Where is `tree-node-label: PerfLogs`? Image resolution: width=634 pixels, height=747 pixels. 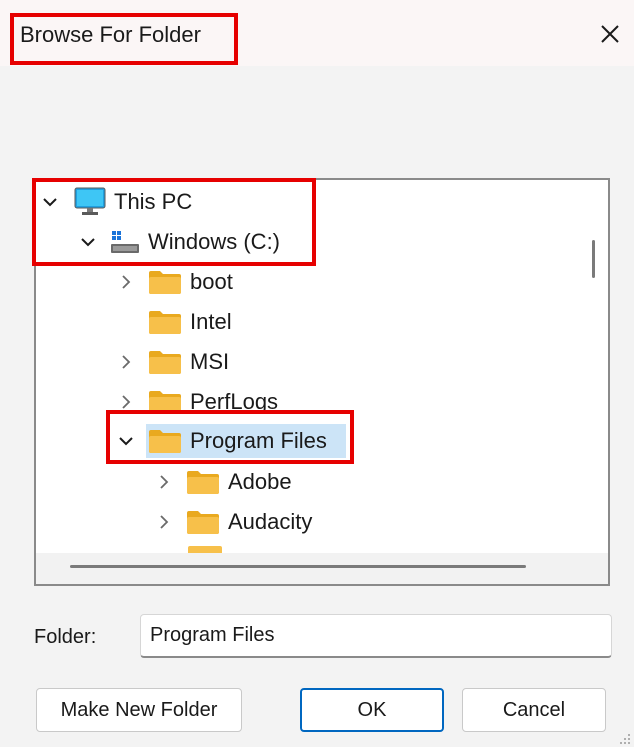
tree-node-label: PerfLogs is located at coordinates (234, 401).